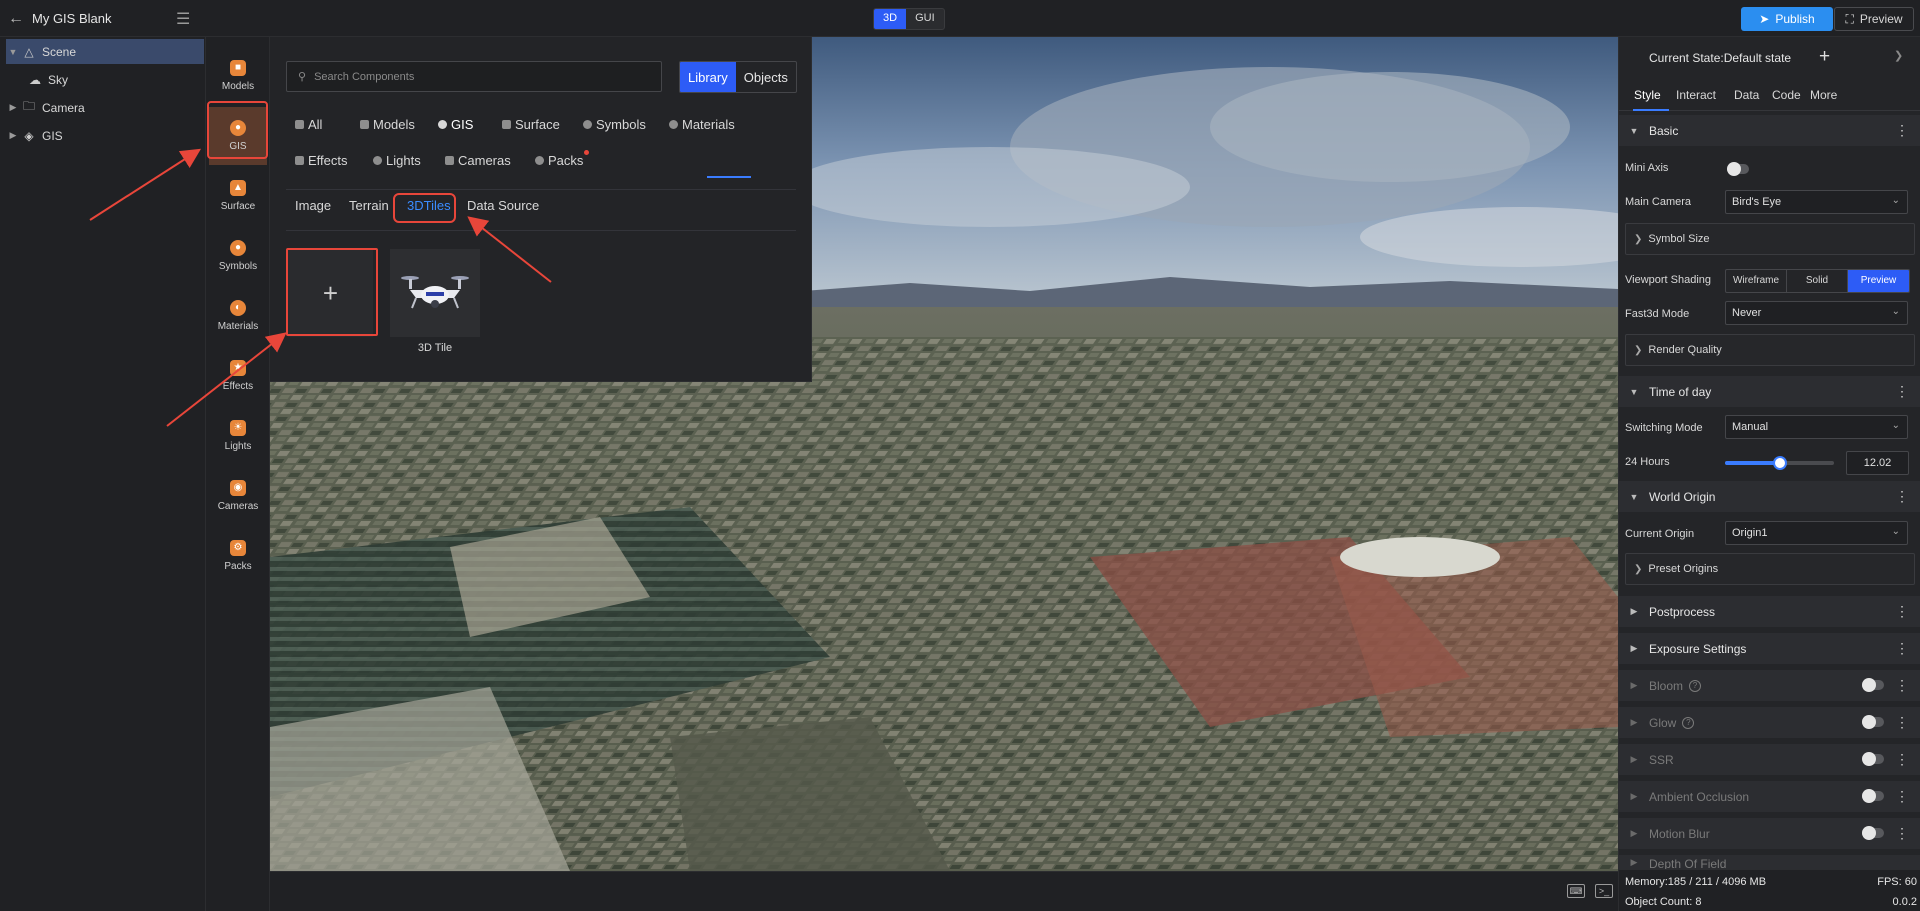  I want to click on current-state-label: Current State:Default state, so click(1720, 58).